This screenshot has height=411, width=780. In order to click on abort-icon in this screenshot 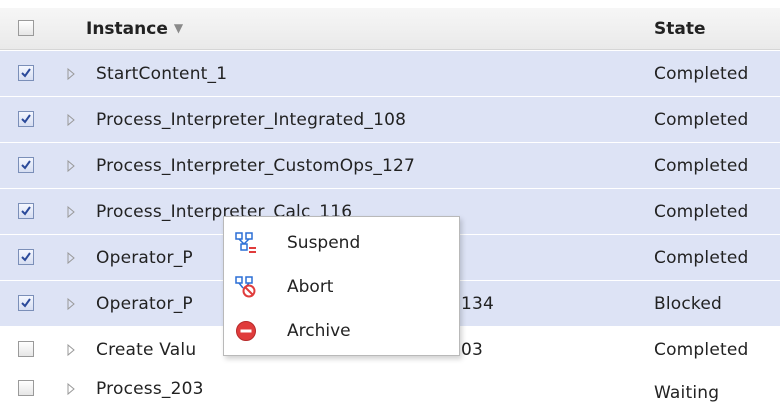, I will do `click(245, 287)`.